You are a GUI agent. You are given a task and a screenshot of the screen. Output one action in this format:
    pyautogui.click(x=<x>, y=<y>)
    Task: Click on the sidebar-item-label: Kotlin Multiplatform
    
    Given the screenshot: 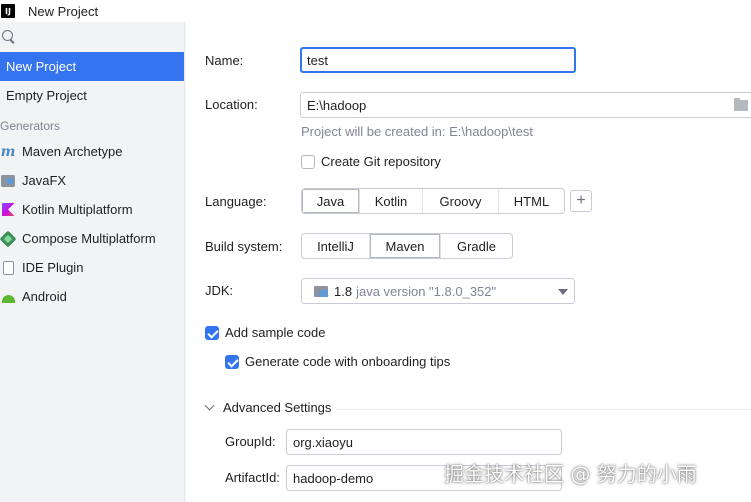 What is the action you would take?
    pyautogui.click(x=77, y=209)
    